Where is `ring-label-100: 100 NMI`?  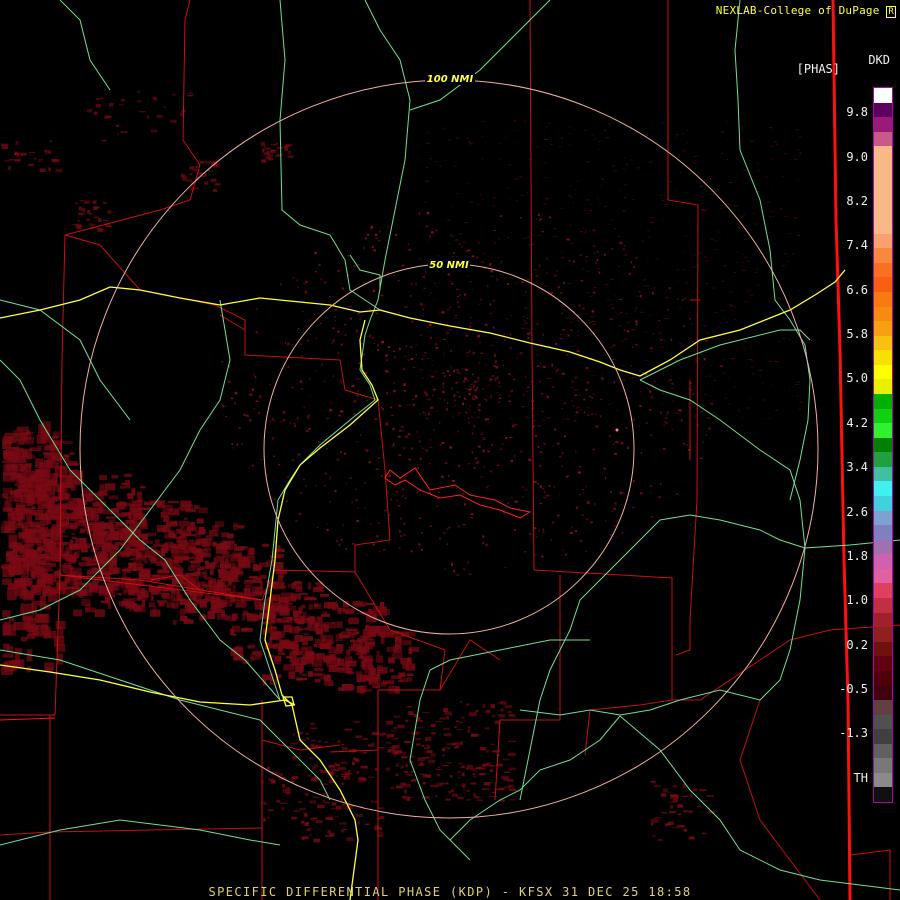 ring-label-100: 100 NMI is located at coordinates (450, 79).